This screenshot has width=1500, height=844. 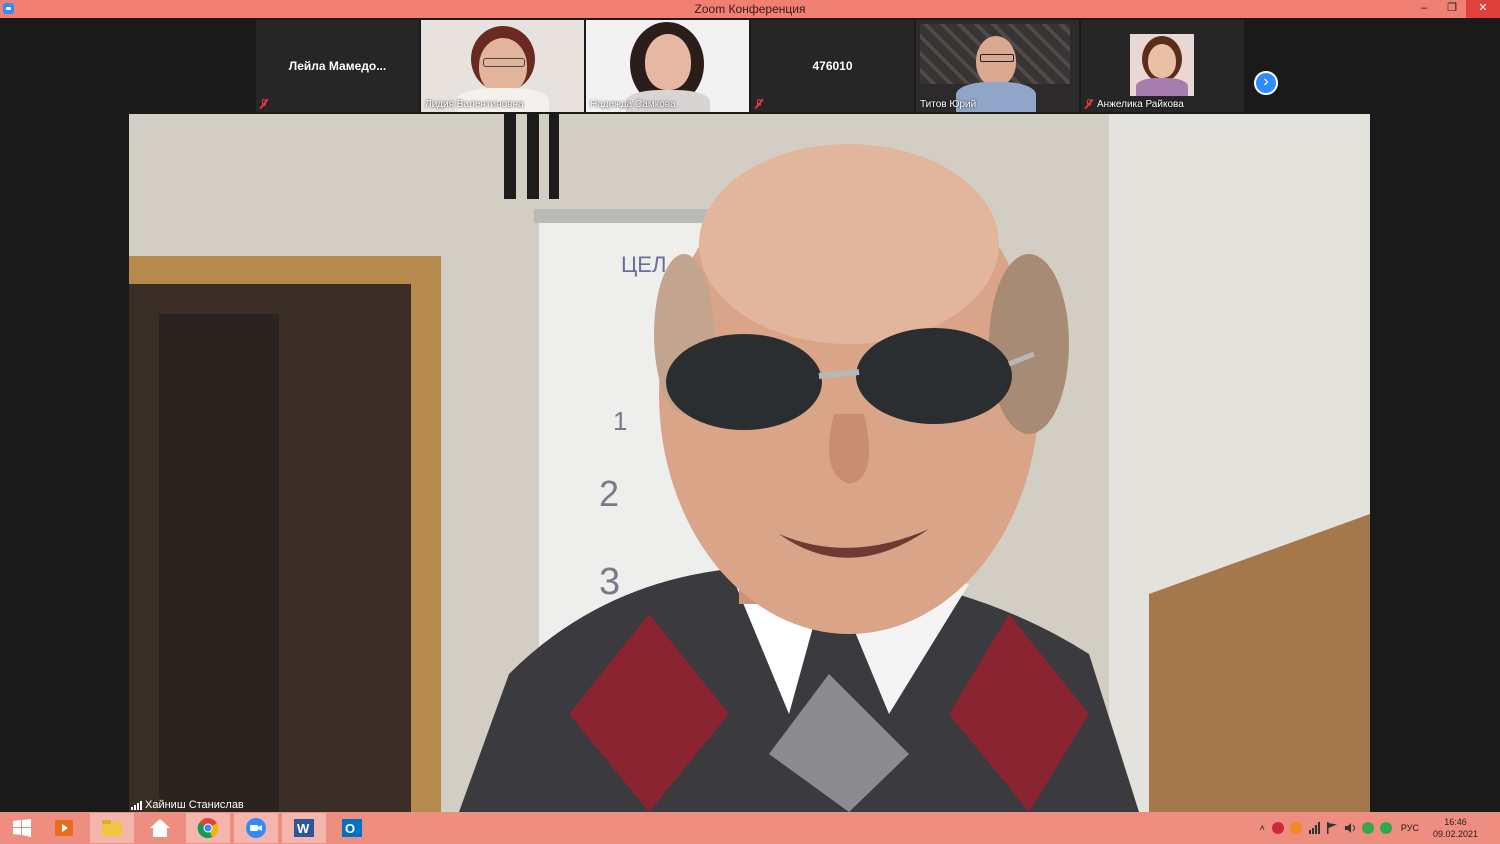 What do you see at coordinates (1424, 9) in the screenshot?
I see `minimize-button: –` at bounding box center [1424, 9].